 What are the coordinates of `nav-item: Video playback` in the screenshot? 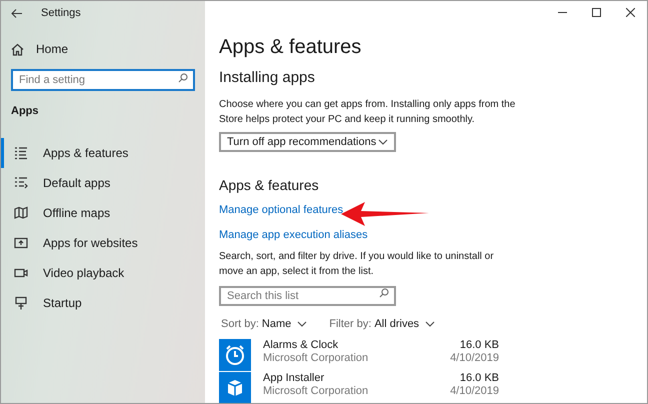 It's located at (103, 273).